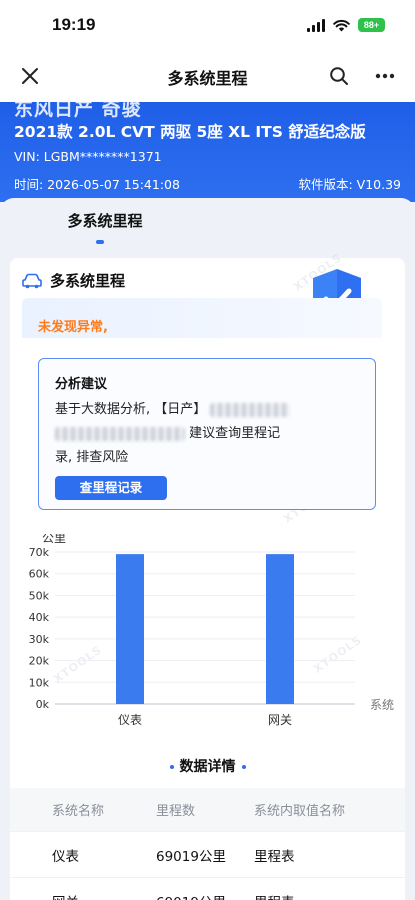 The height and width of the screenshot is (900, 415). I want to click on y-tick-label: 70k, so click(39, 552).